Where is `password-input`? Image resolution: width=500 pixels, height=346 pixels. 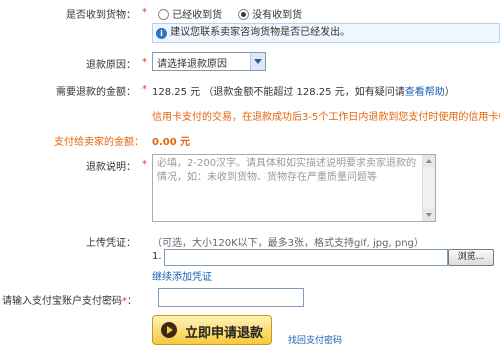 password-input is located at coordinates (231, 297).